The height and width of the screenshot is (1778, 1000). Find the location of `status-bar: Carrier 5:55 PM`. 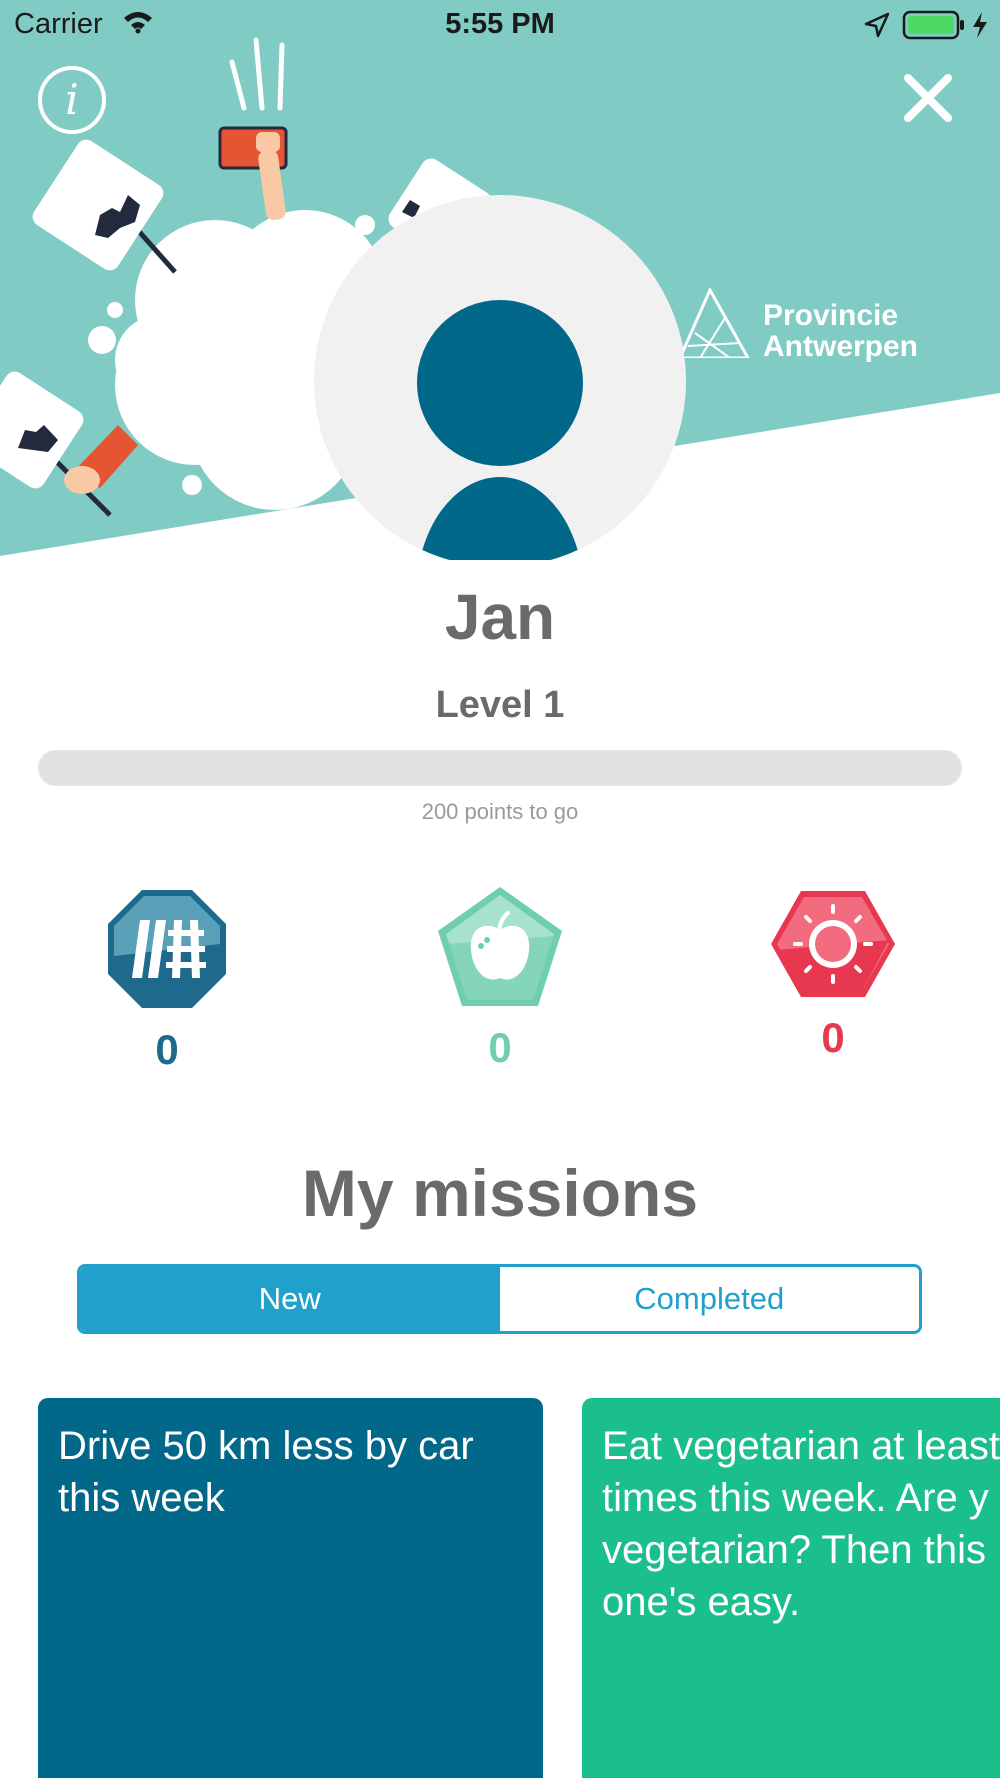

status-bar: Carrier 5:55 PM is located at coordinates (500, 25).